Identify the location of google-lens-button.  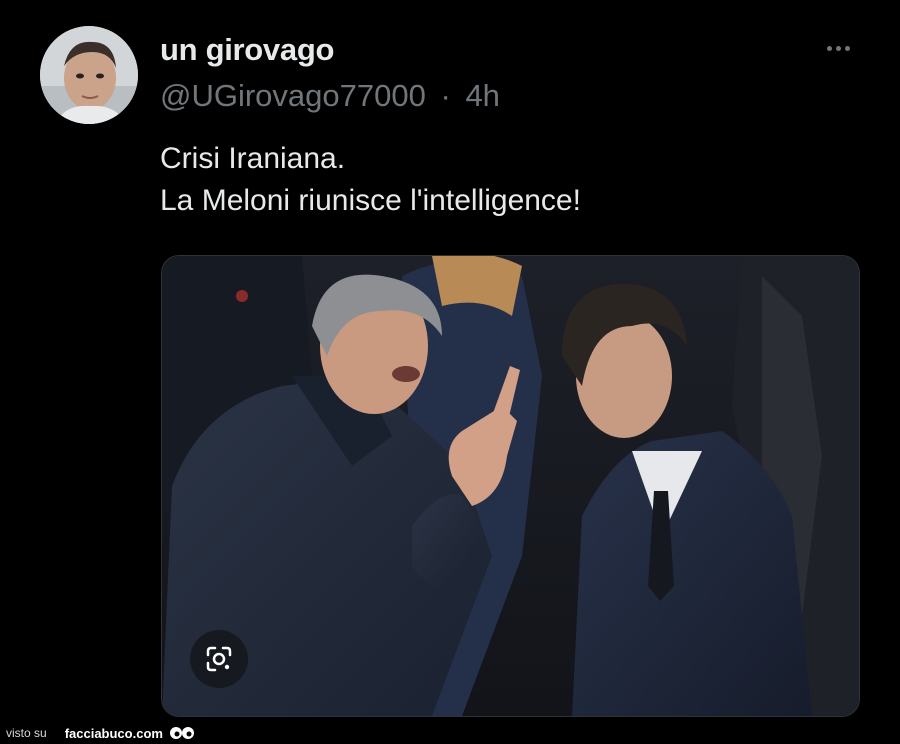
(219, 659).